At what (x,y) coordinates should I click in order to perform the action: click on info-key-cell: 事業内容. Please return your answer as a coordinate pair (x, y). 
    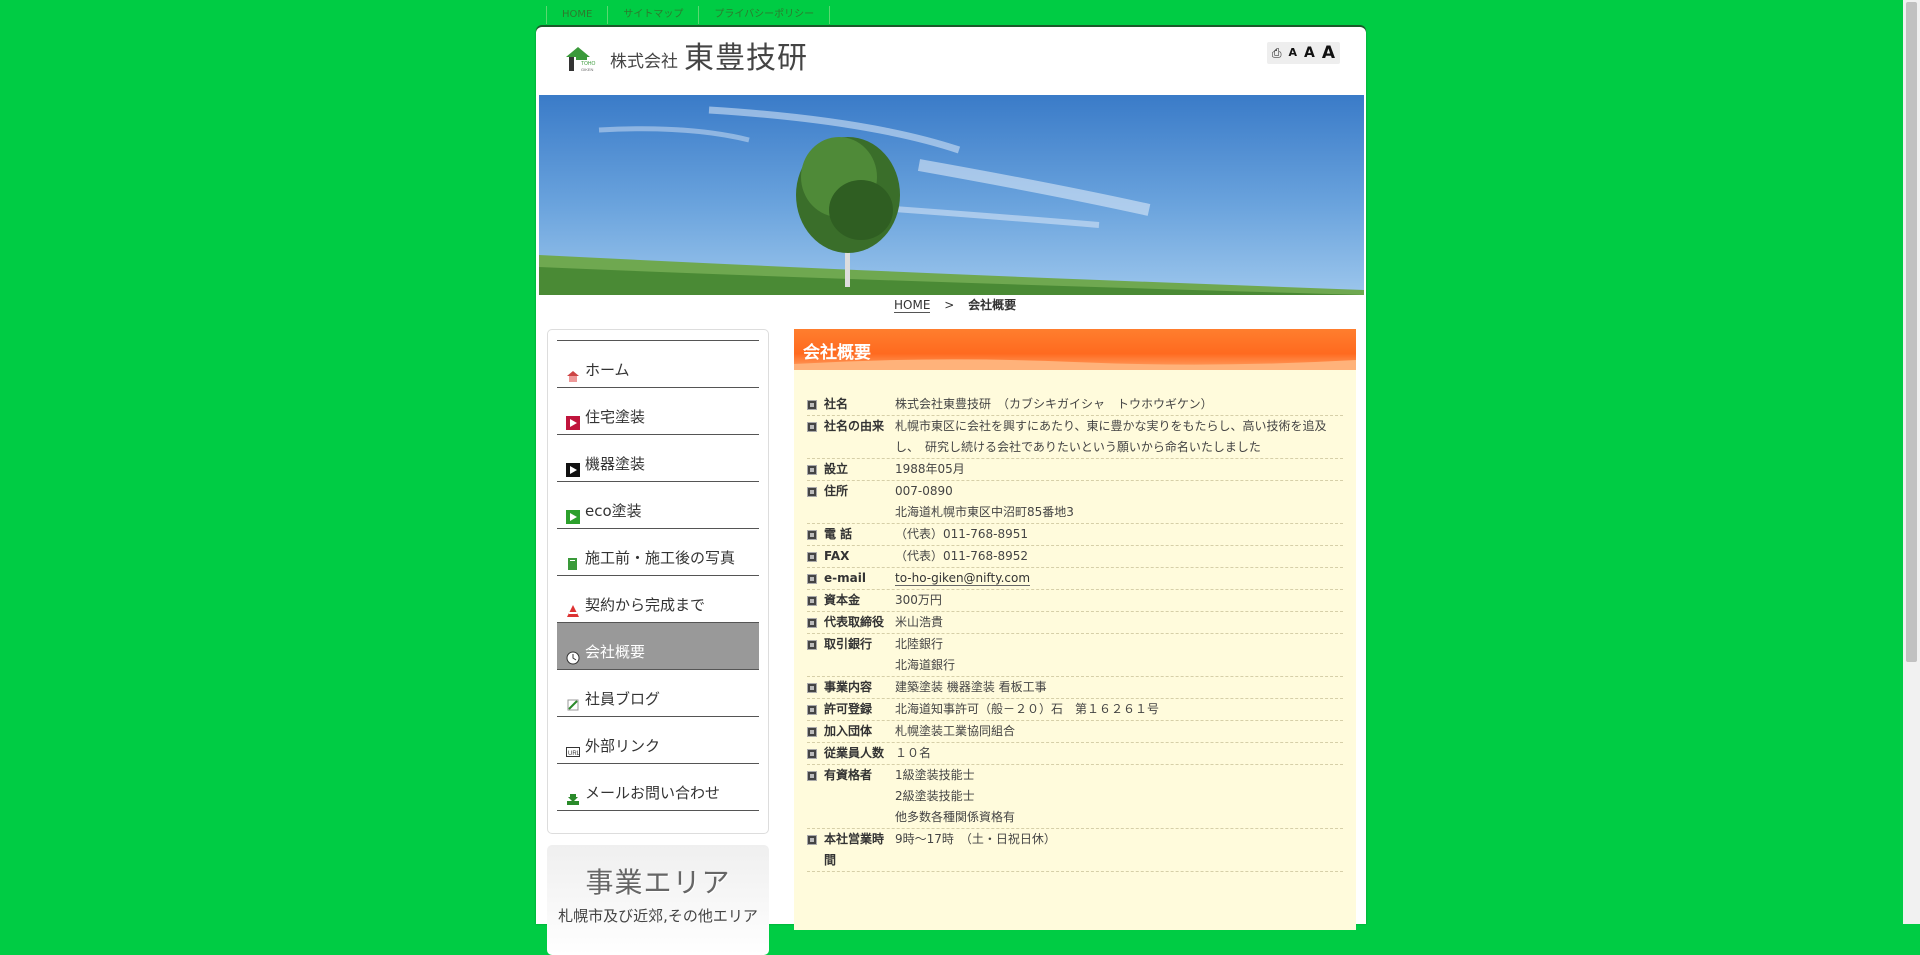
    Looking at the image, I should click on (851, 687).